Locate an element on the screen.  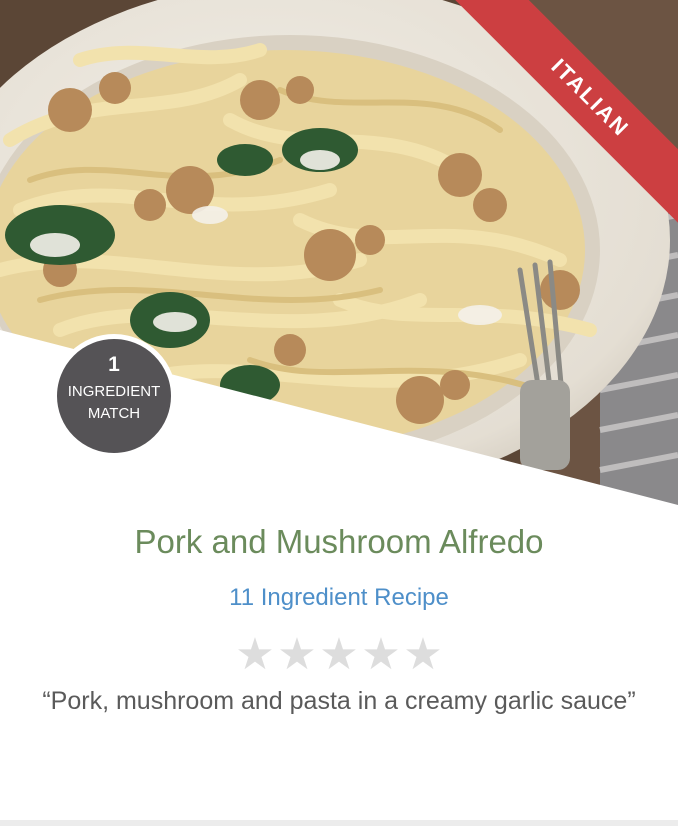
star-rating: ★★★★★ is located at coordinates (339, 655).